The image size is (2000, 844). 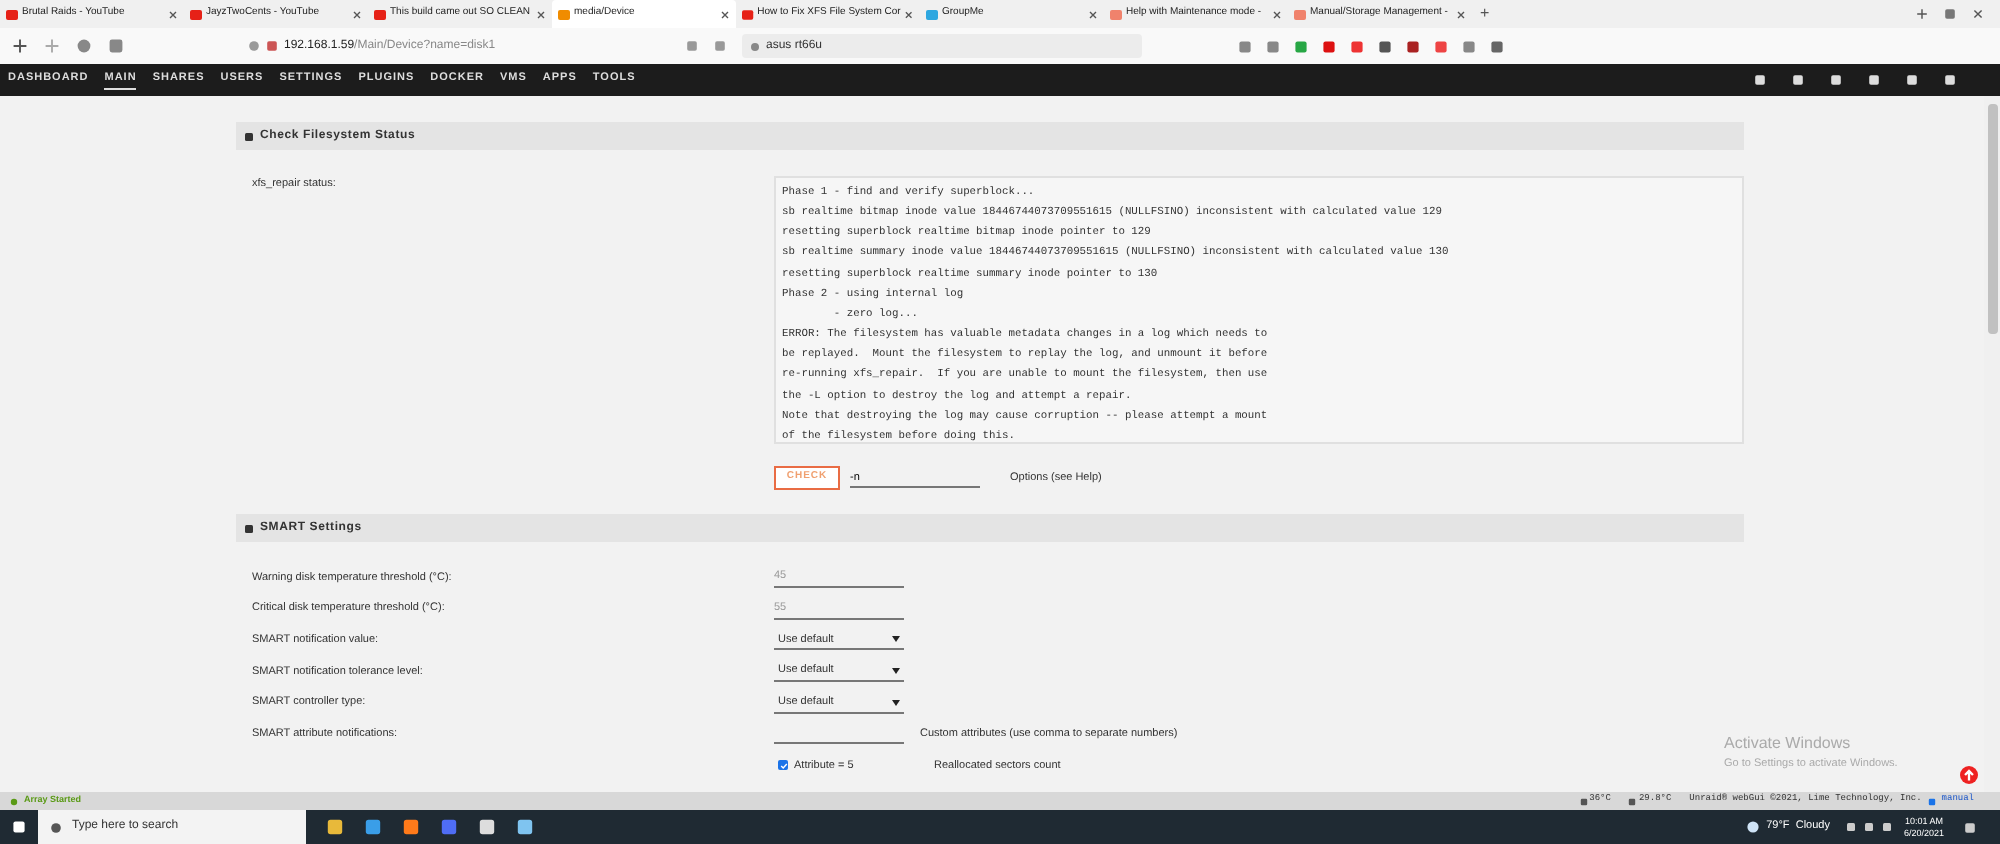 What do you see at coordinates (14, 801) in the screenshot?
I see `status-icon` at bounding box center [14, 801].